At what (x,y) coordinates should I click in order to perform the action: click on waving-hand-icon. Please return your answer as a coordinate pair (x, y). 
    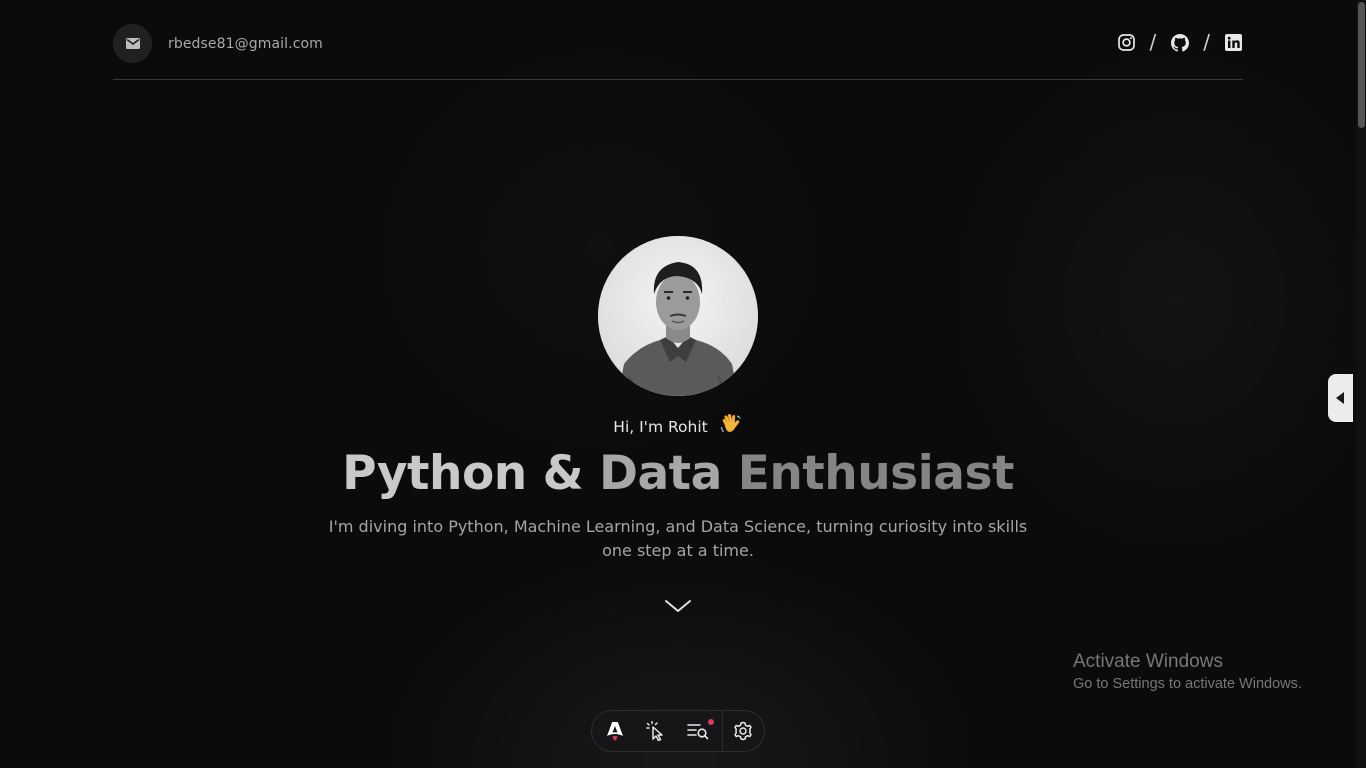
    Looking at the image, I should click on (731, 426).